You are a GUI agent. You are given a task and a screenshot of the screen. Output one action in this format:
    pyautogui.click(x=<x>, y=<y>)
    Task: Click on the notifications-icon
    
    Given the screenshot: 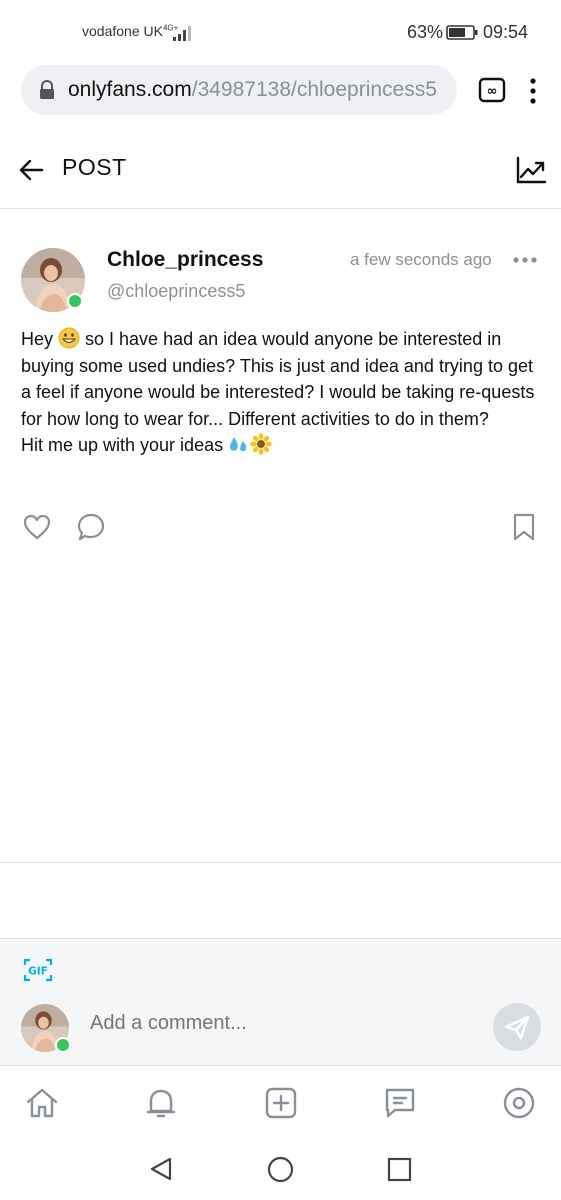 What is the action you would take?
    pyautogui.click(x=161, y=1103)
    